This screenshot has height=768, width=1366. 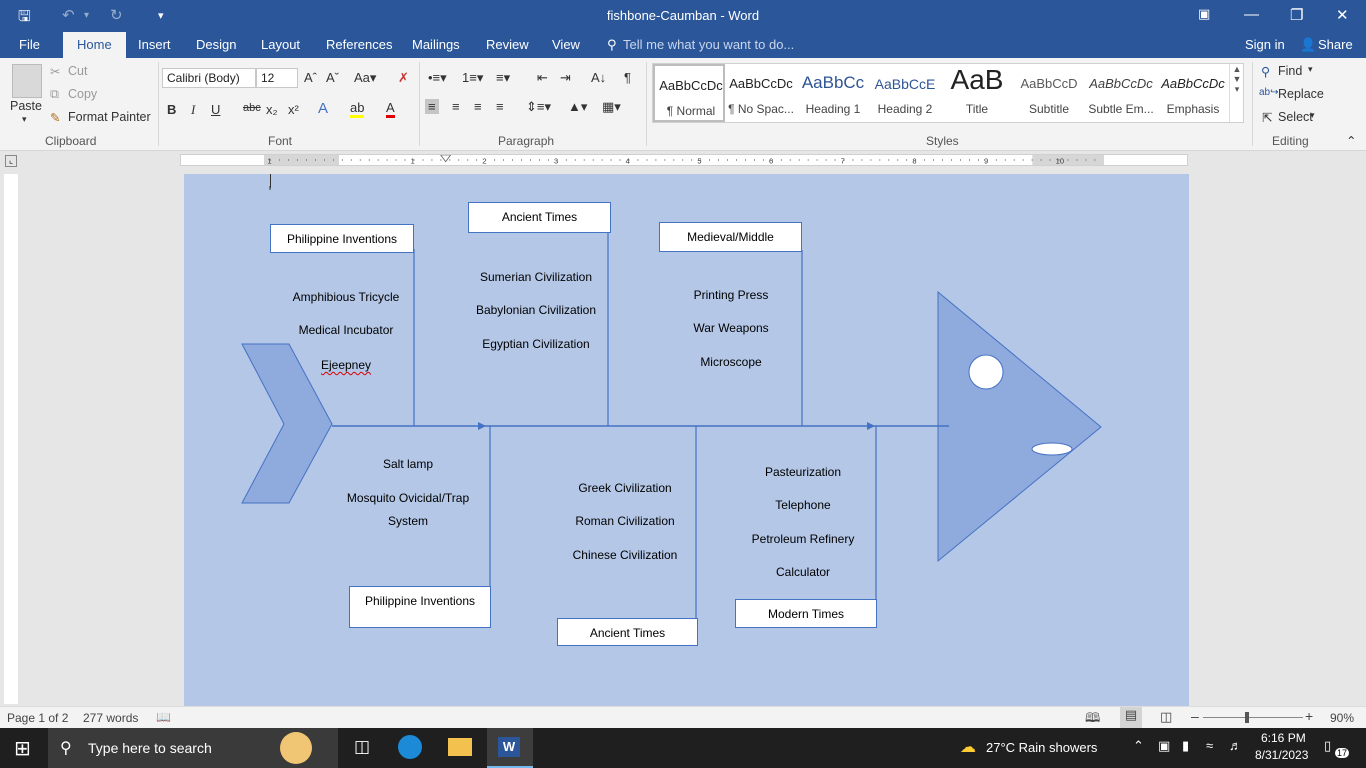 What do you see at coordinates (1204, 14) in the screenshot?
I see `ribbon-display-icon: ▣` at bounding box center [1204, 14].